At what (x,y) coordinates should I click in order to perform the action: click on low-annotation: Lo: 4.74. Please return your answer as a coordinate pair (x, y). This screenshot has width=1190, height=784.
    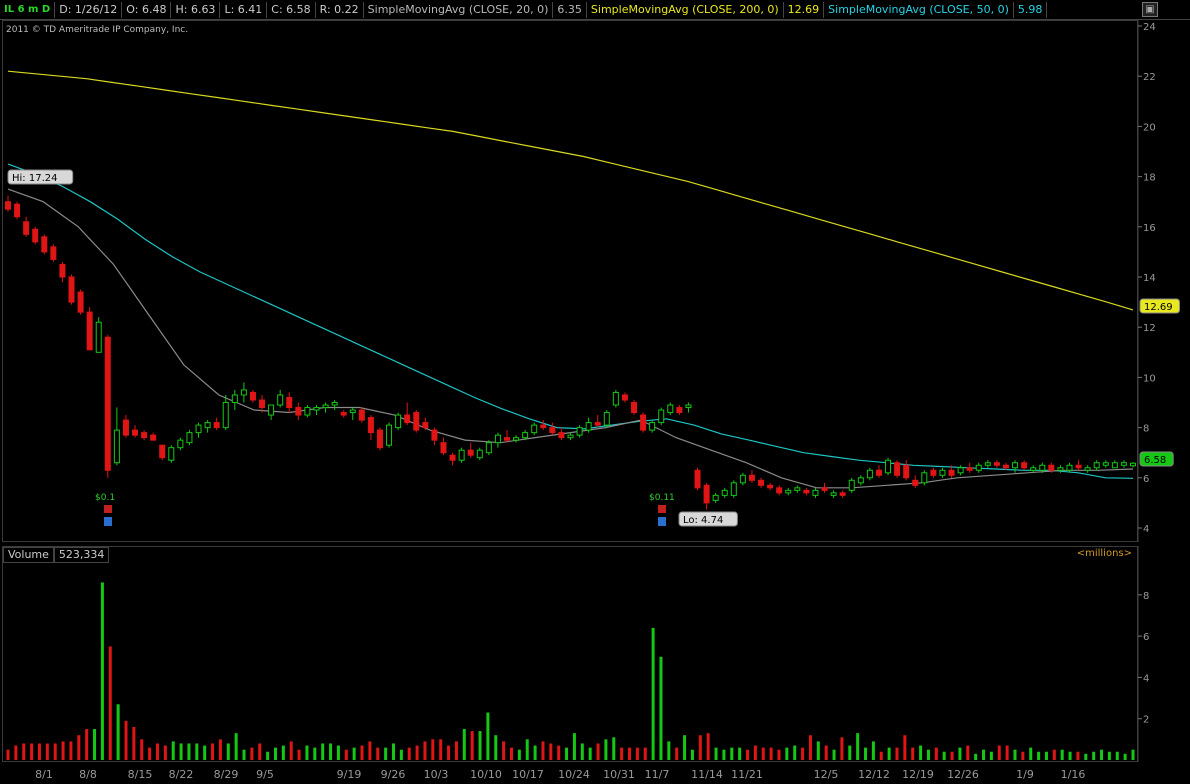
    Looking at the image, I should click on (703, 520).